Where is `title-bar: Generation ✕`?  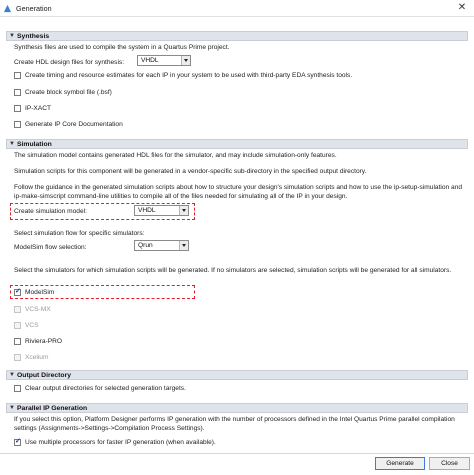 title-bar: Generation ✕ is located at coordinates (237, 8).